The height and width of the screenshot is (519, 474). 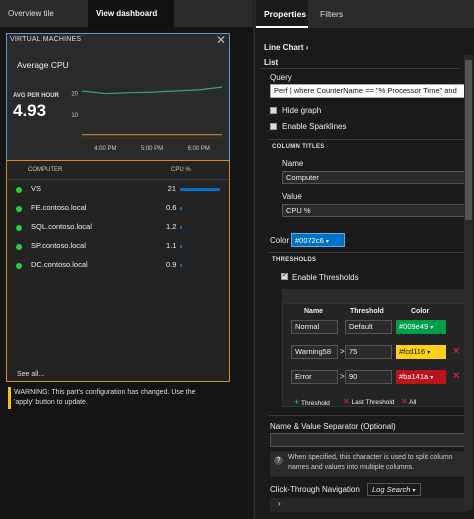 What do you see at coordinates (314, 377) in the screenshot?
I see `threshold-name-input: Error` at bounding box center [314, 377].